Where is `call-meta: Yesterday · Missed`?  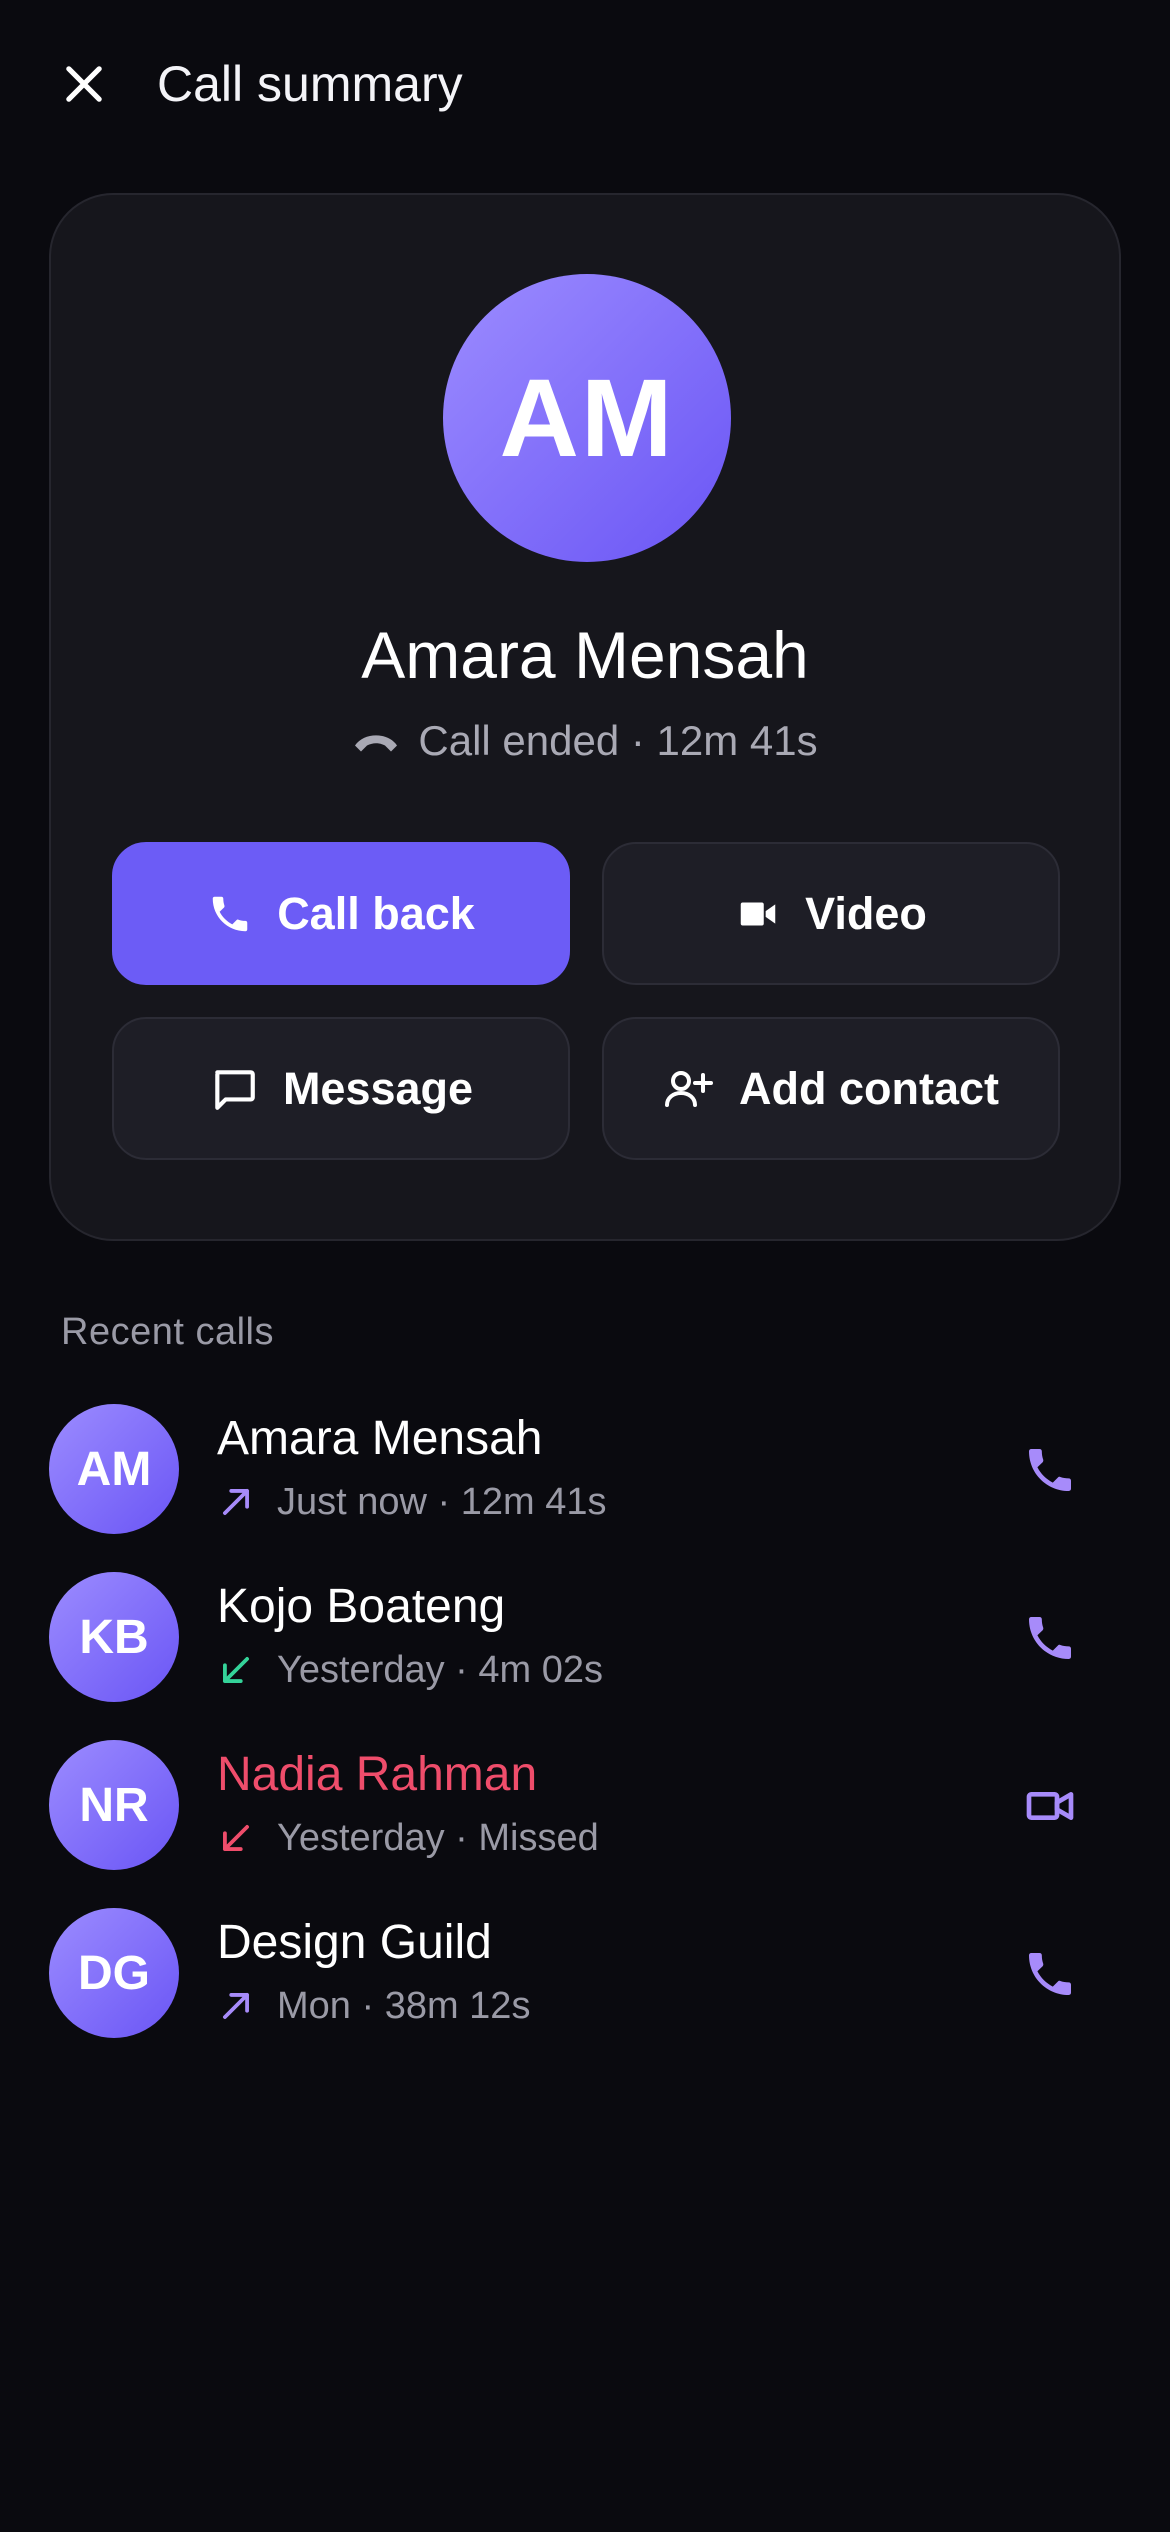
call-meta: Yesterday · Missed is located at coordinates (408, 1838).